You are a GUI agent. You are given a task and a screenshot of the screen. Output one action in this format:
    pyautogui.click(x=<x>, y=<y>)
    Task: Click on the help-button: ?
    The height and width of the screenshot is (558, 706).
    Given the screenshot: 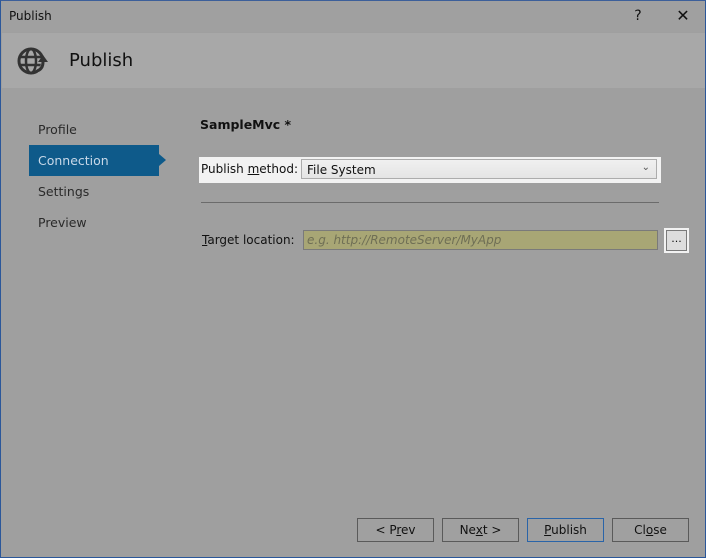 What is the action you would take?
    pyautogui.click(x=638, y=16)
    